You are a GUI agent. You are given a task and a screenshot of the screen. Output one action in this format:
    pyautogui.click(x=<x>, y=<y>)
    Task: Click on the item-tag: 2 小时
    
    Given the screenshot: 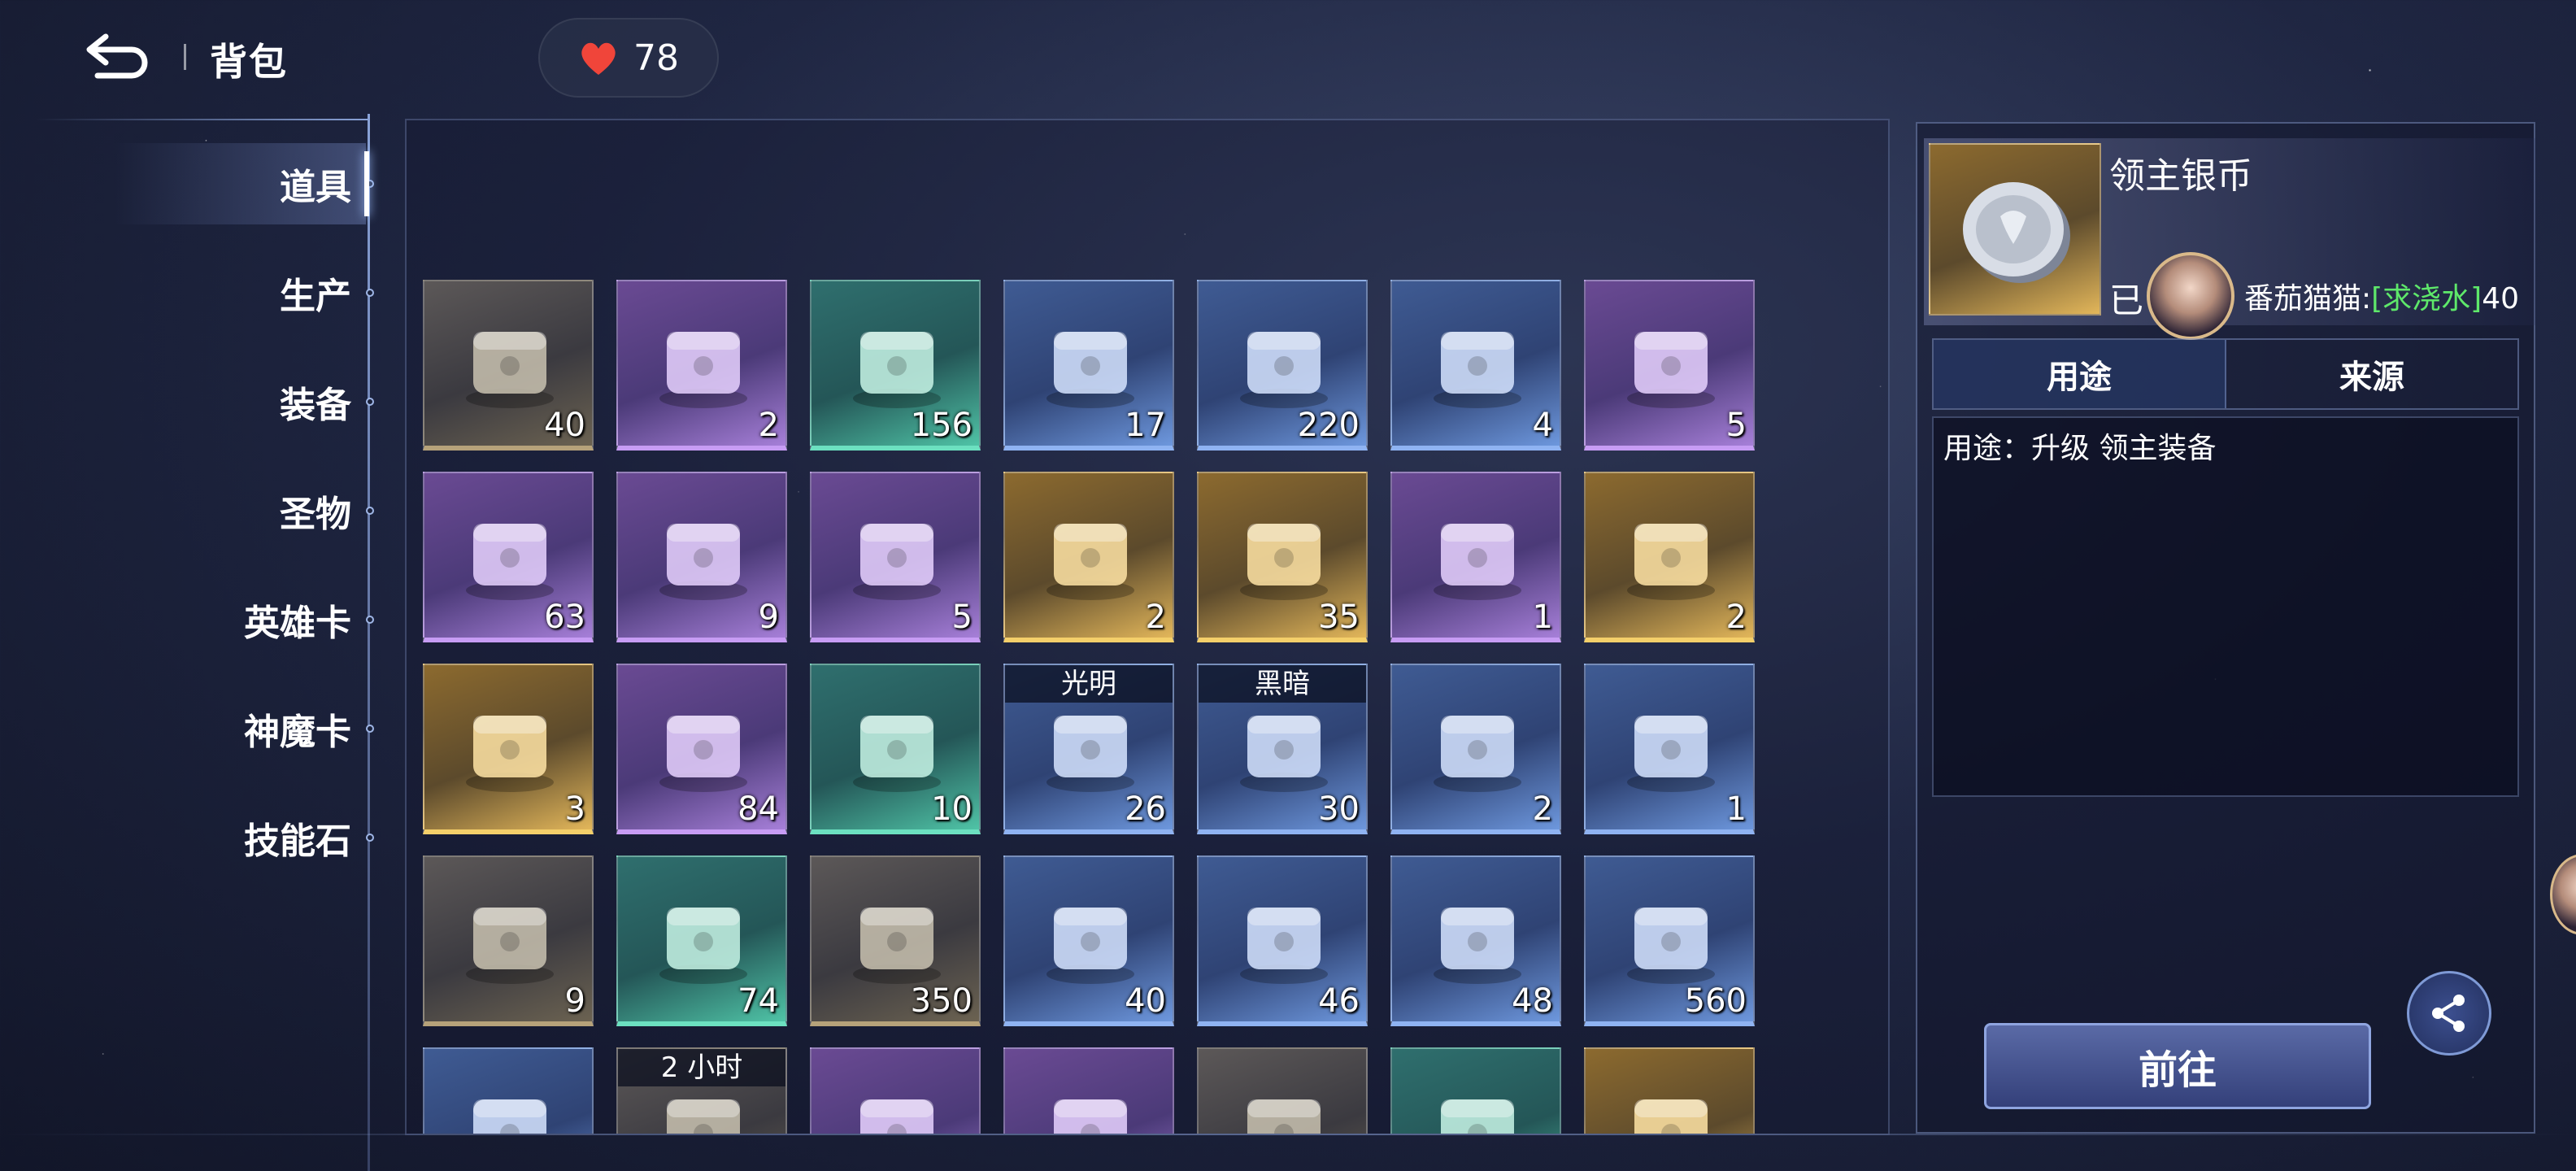 What is the action you would take?
    pyautogui.click(x=702, y=1067)
    